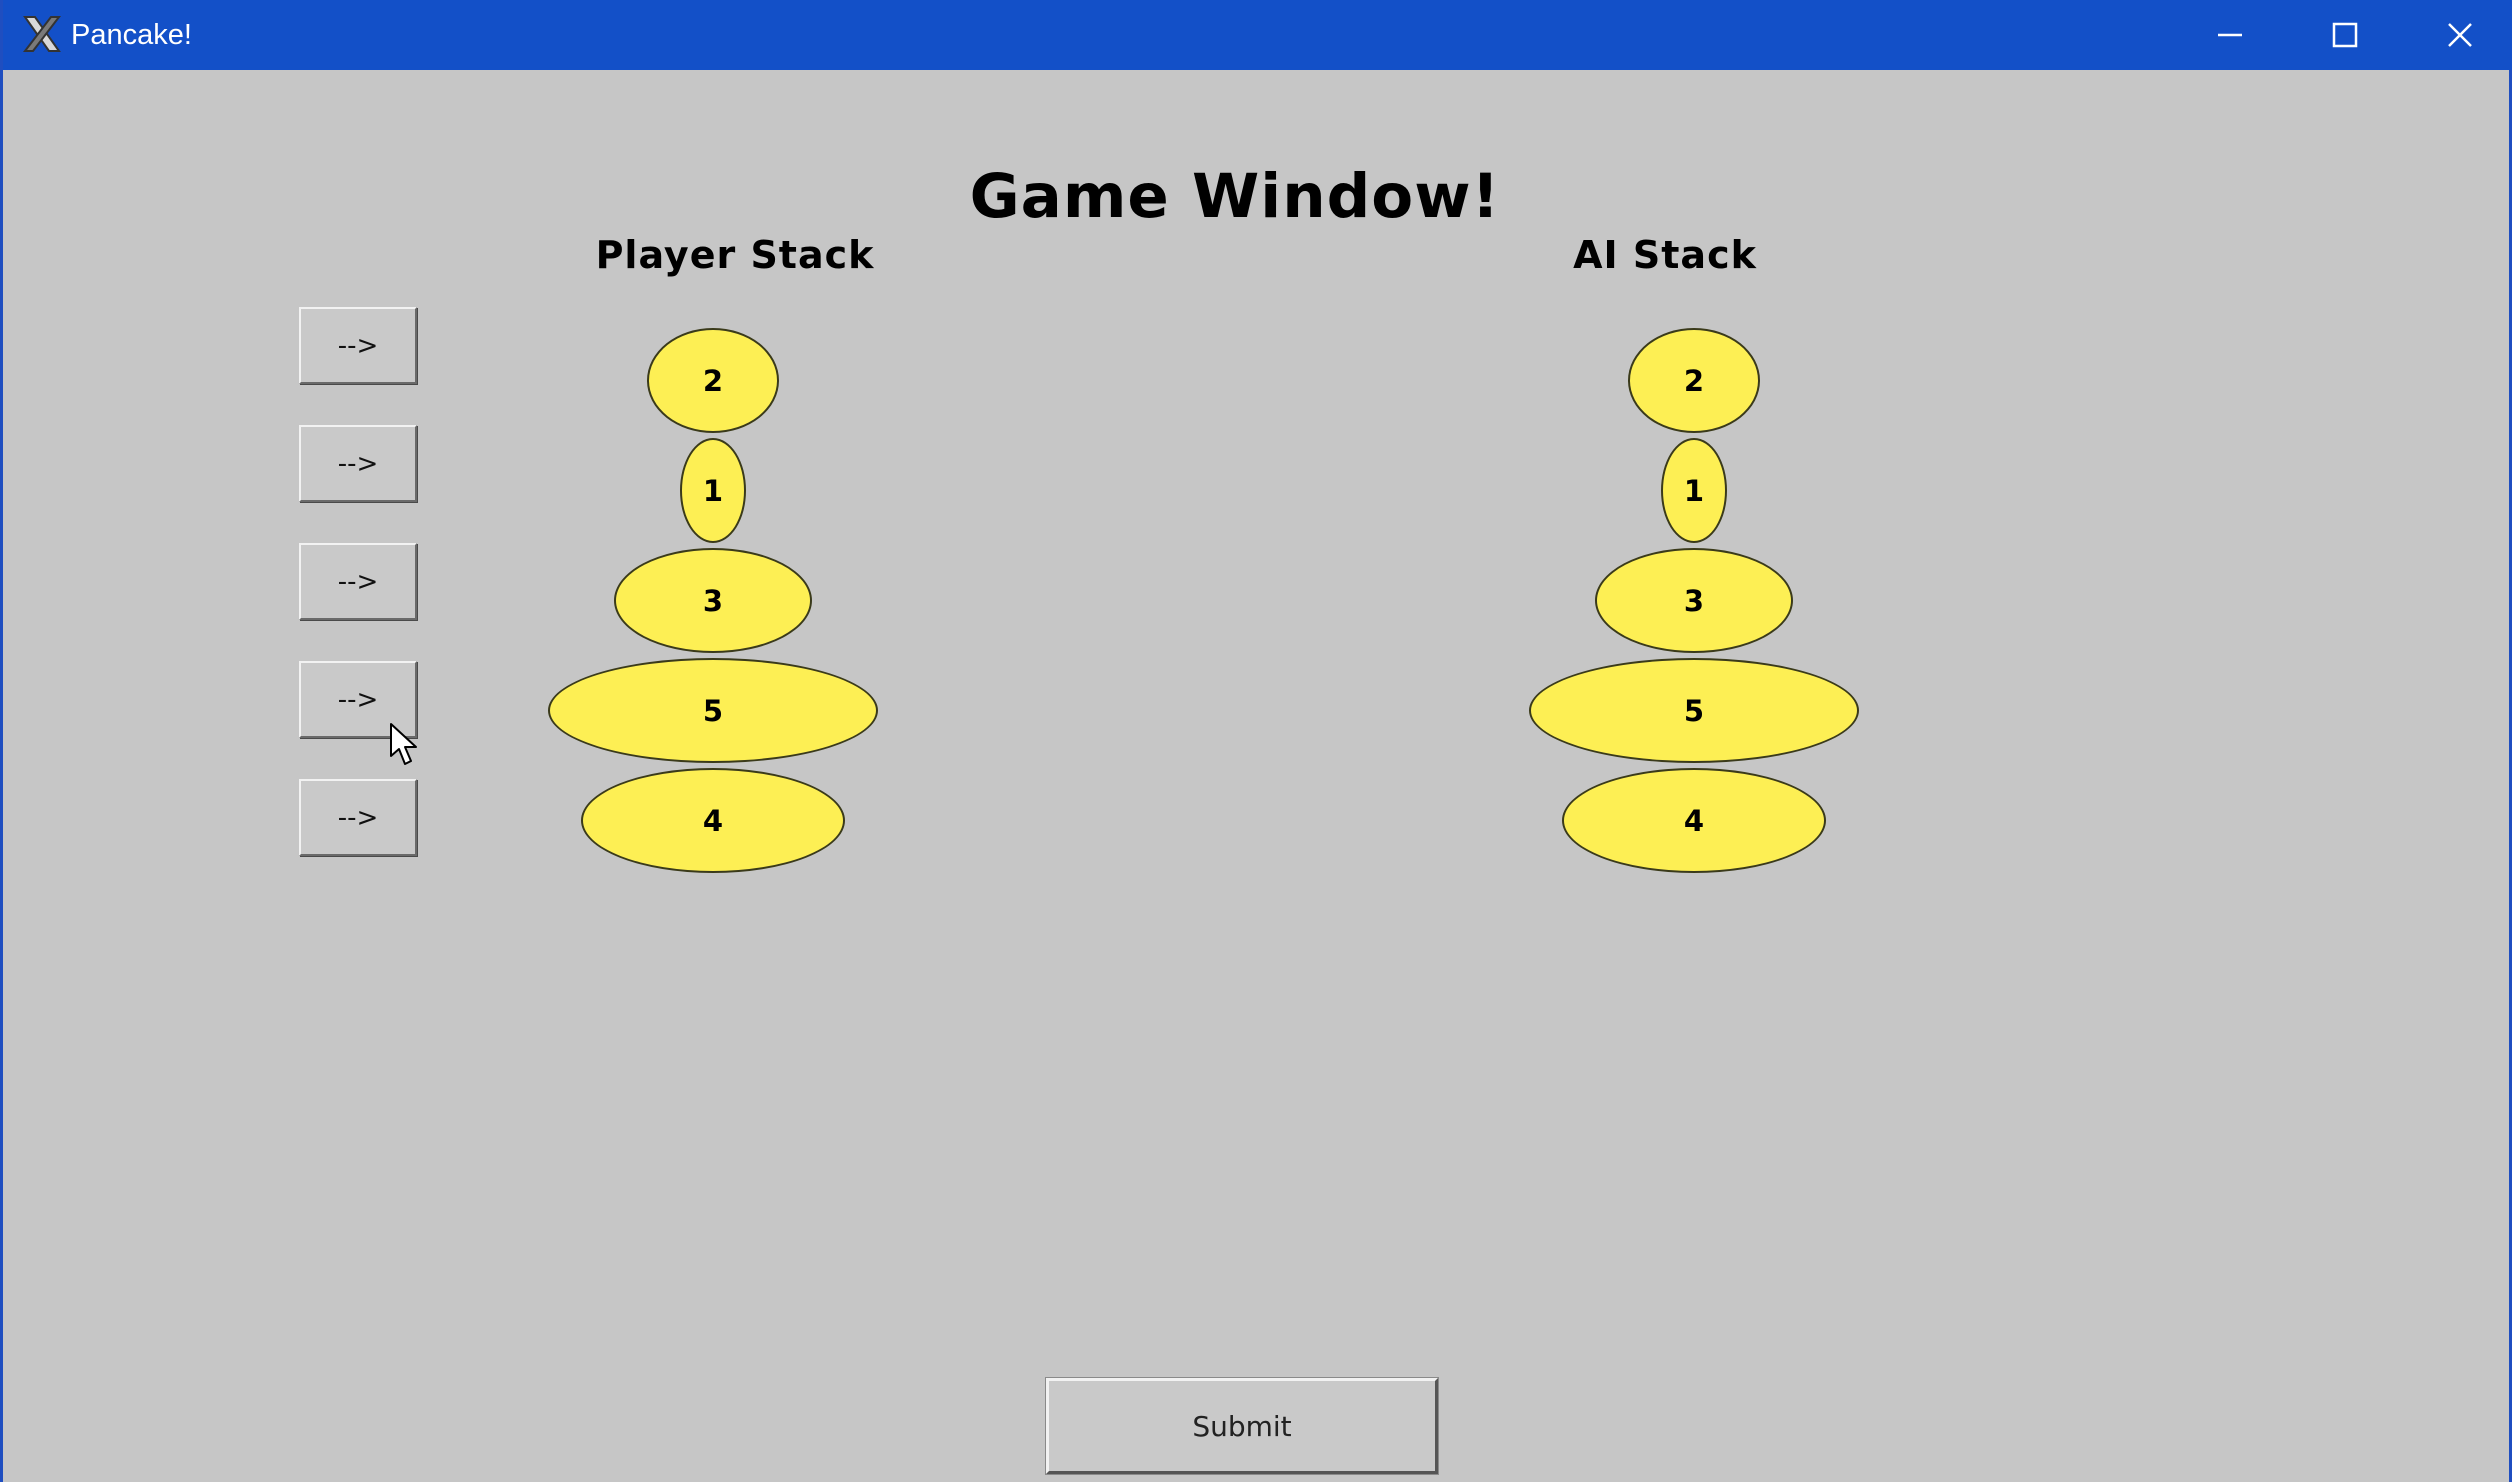  I want to click on ai-stack: 21354, so click(1694, 608).